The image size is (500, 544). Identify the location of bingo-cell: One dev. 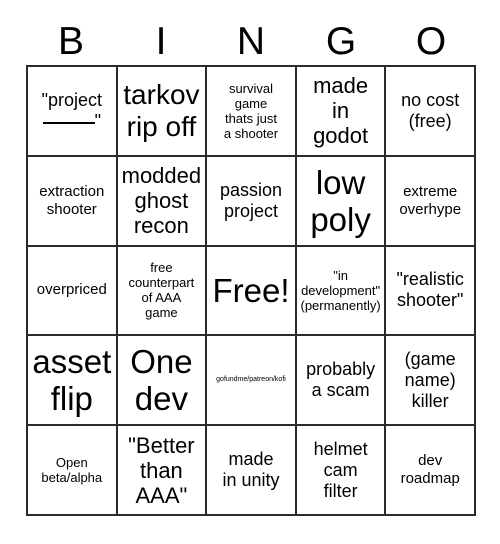
(162, 381).